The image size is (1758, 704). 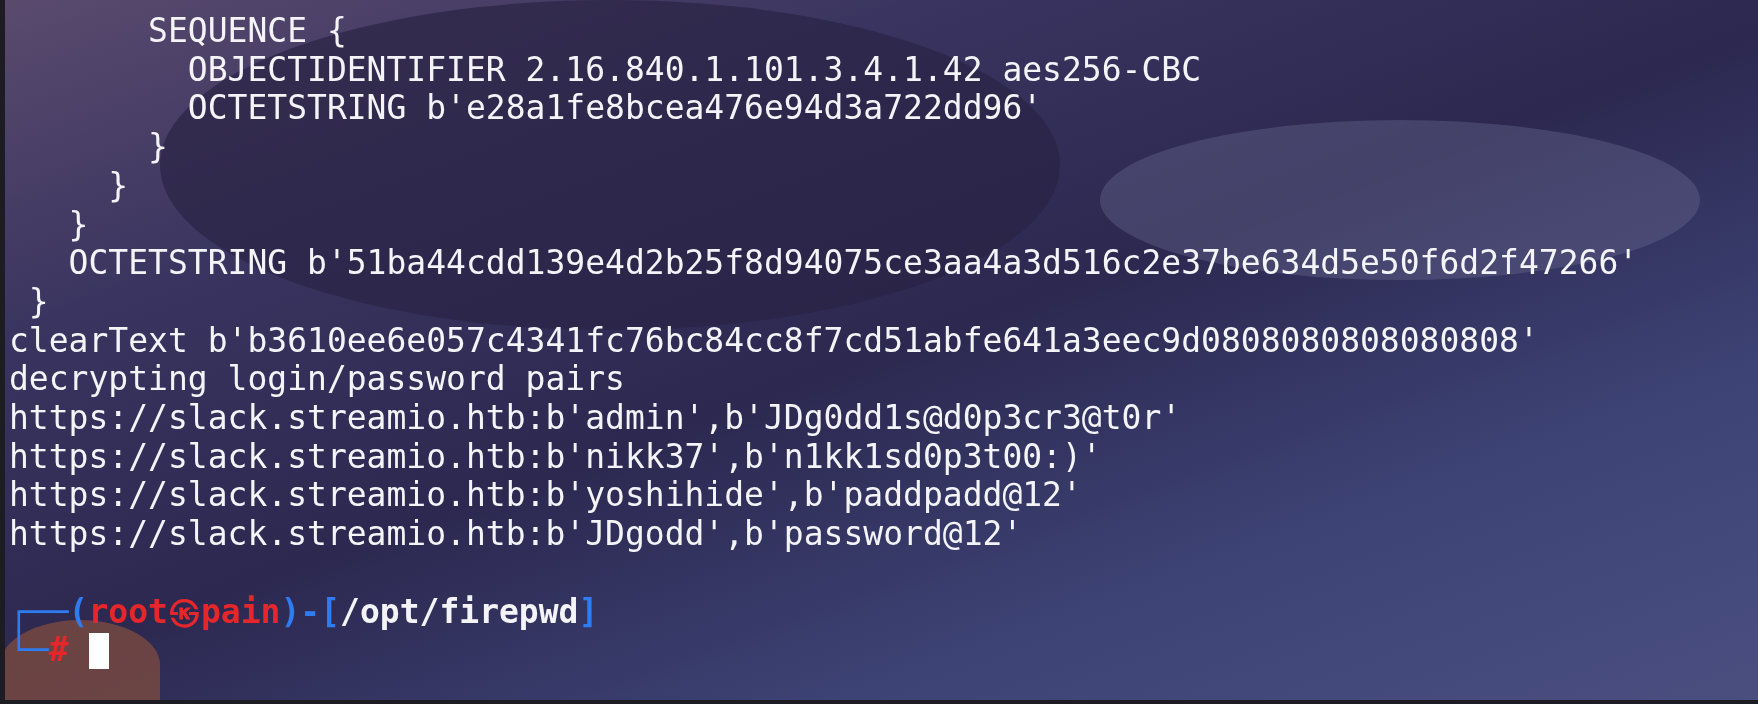 What do you see at coordinates (555, 457) in the screenshot?
I see `output-line: https://slack.streamio.htb:b'nikk37',b'n1kk1sd0p3t00:)'` at bounding box center [555, 457].